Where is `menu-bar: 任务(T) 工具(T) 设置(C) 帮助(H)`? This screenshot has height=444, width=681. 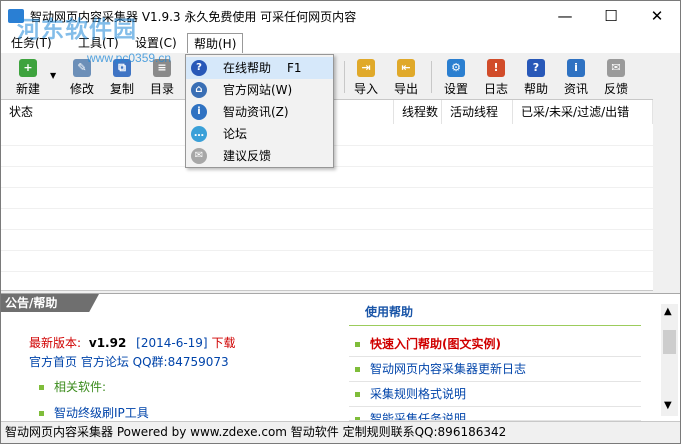
menu-bar: 任务(T) 工具(T) 设置(C) 帮助(H) is located at coordinates (340, 42).